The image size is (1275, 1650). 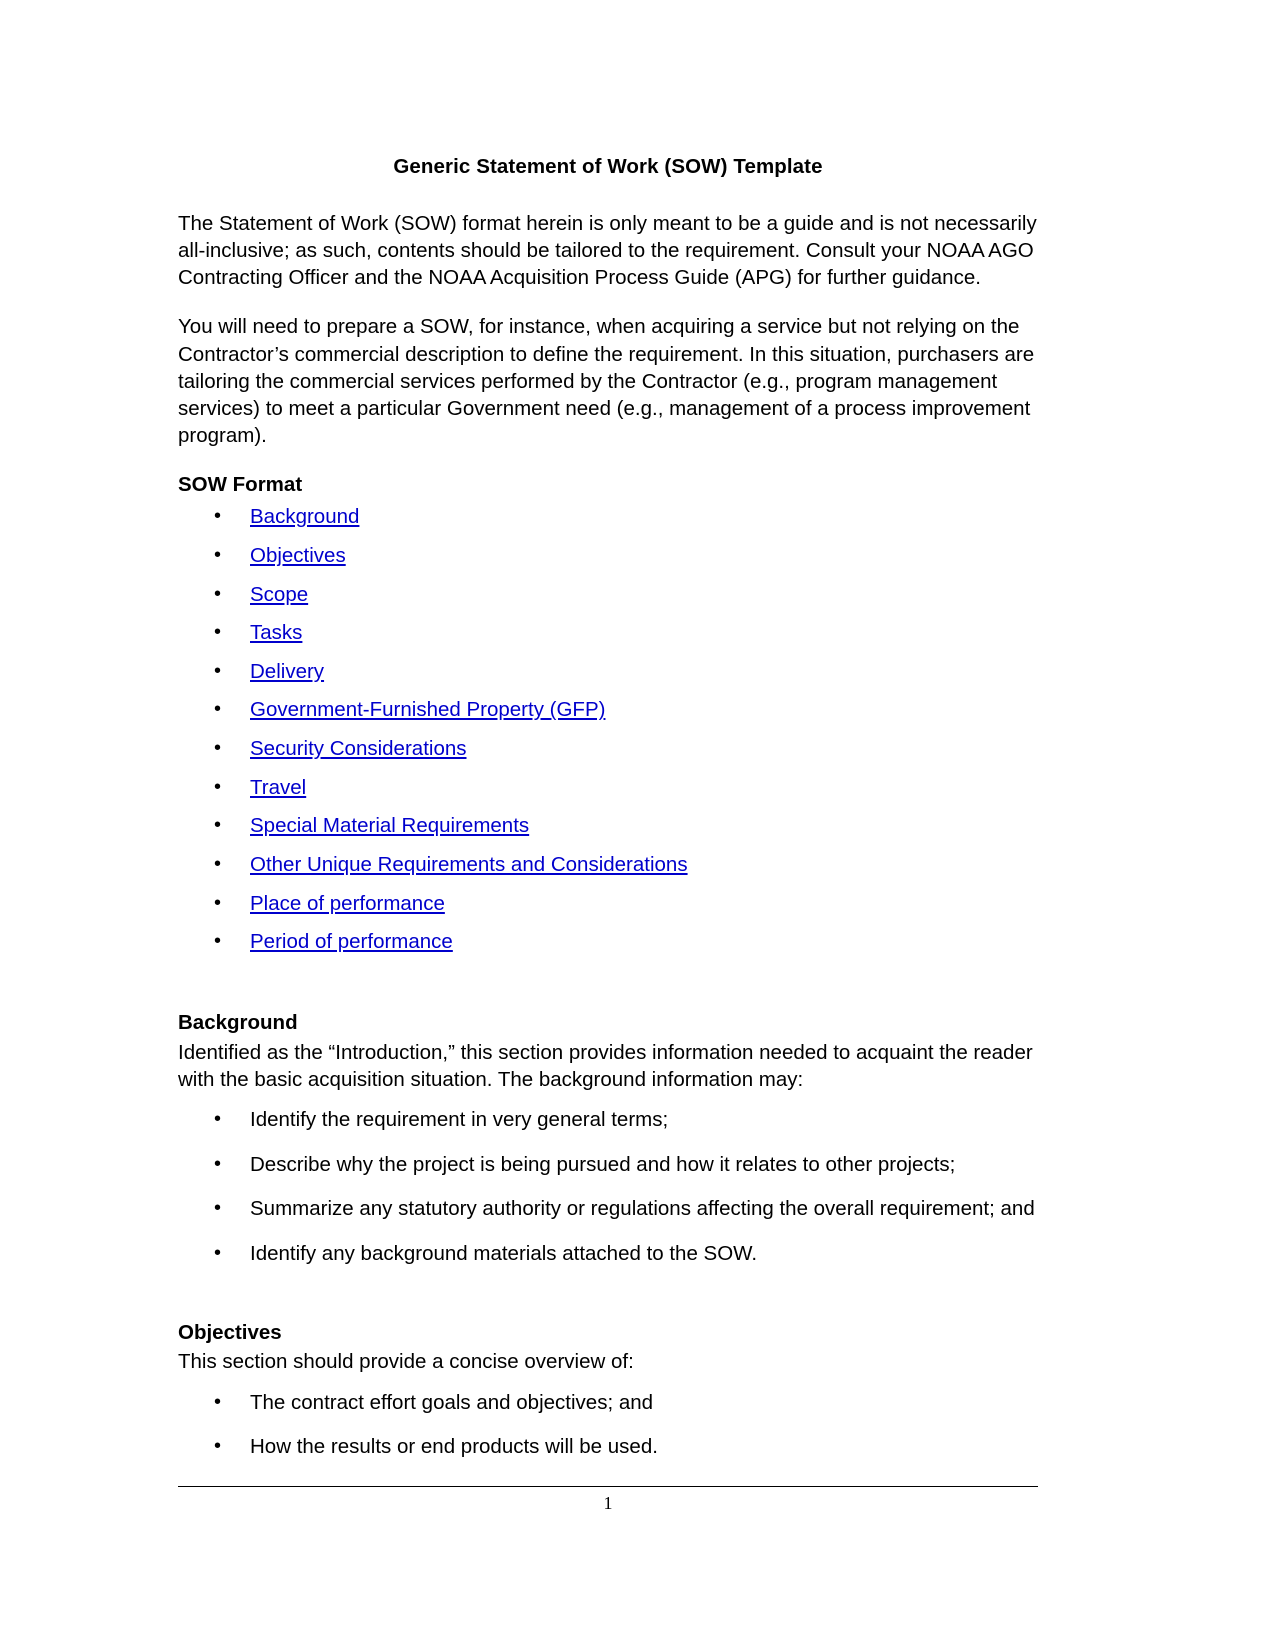 I want to click on sow-link-security-considerations: Security Considerations, so click(x=358, y=748).